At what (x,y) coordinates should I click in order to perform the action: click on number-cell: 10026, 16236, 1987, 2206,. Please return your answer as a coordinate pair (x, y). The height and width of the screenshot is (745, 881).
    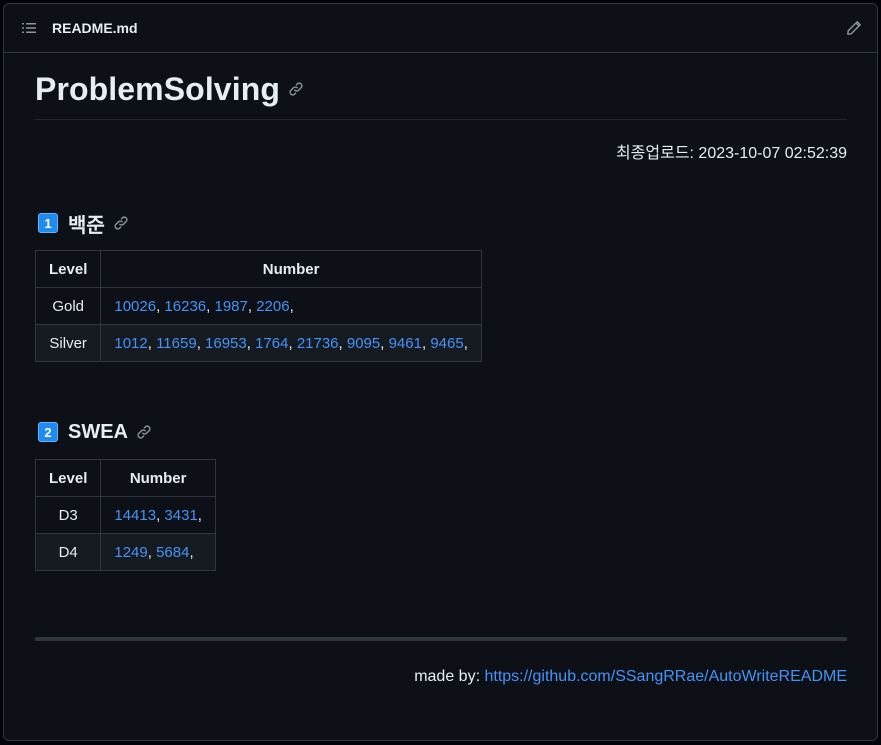
    Looking at the image, I should click on (291, 306).